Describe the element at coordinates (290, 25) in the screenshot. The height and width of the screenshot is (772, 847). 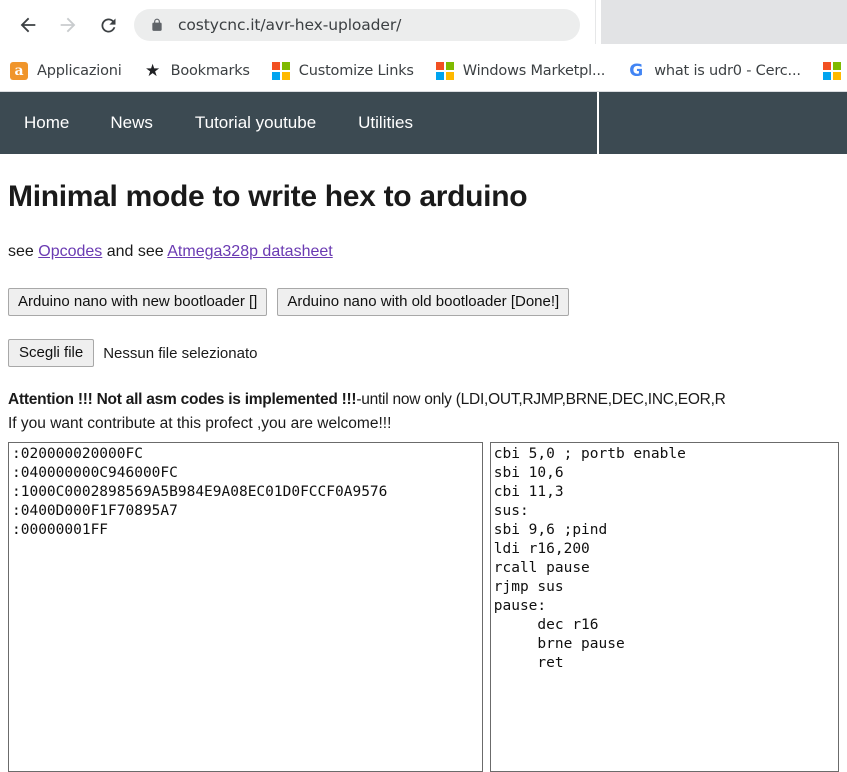
I see `url-text: costycnc.it/avr-hex-uploader/` at that location.